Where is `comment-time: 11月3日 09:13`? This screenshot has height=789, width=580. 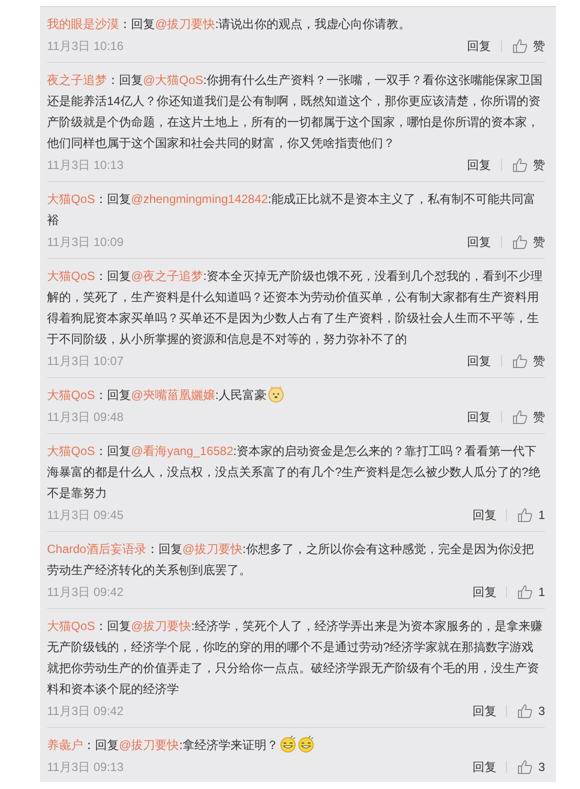
comment-time: 11月3日 09:13 is located at coordinates (85, 767).